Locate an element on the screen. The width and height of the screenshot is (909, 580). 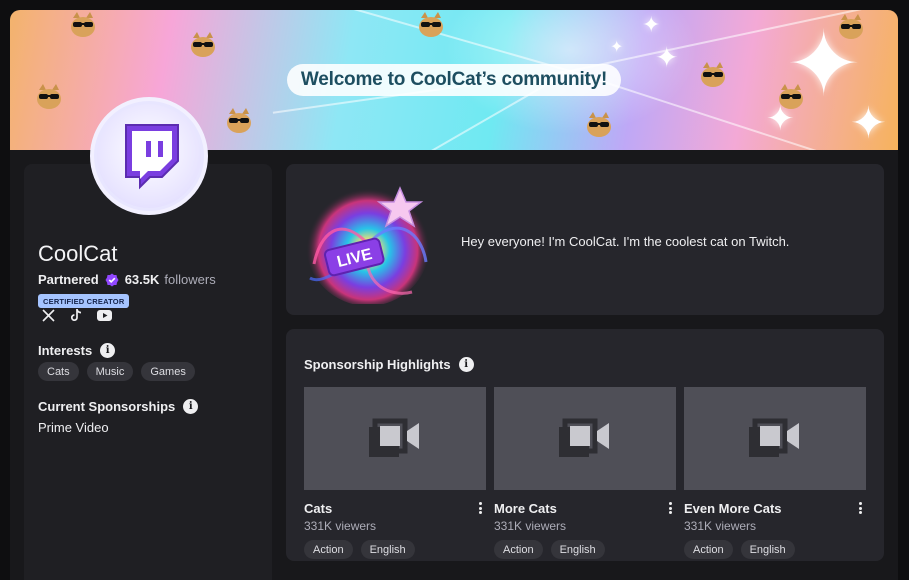
followers-label: followers is located at coordinates (190, 279).